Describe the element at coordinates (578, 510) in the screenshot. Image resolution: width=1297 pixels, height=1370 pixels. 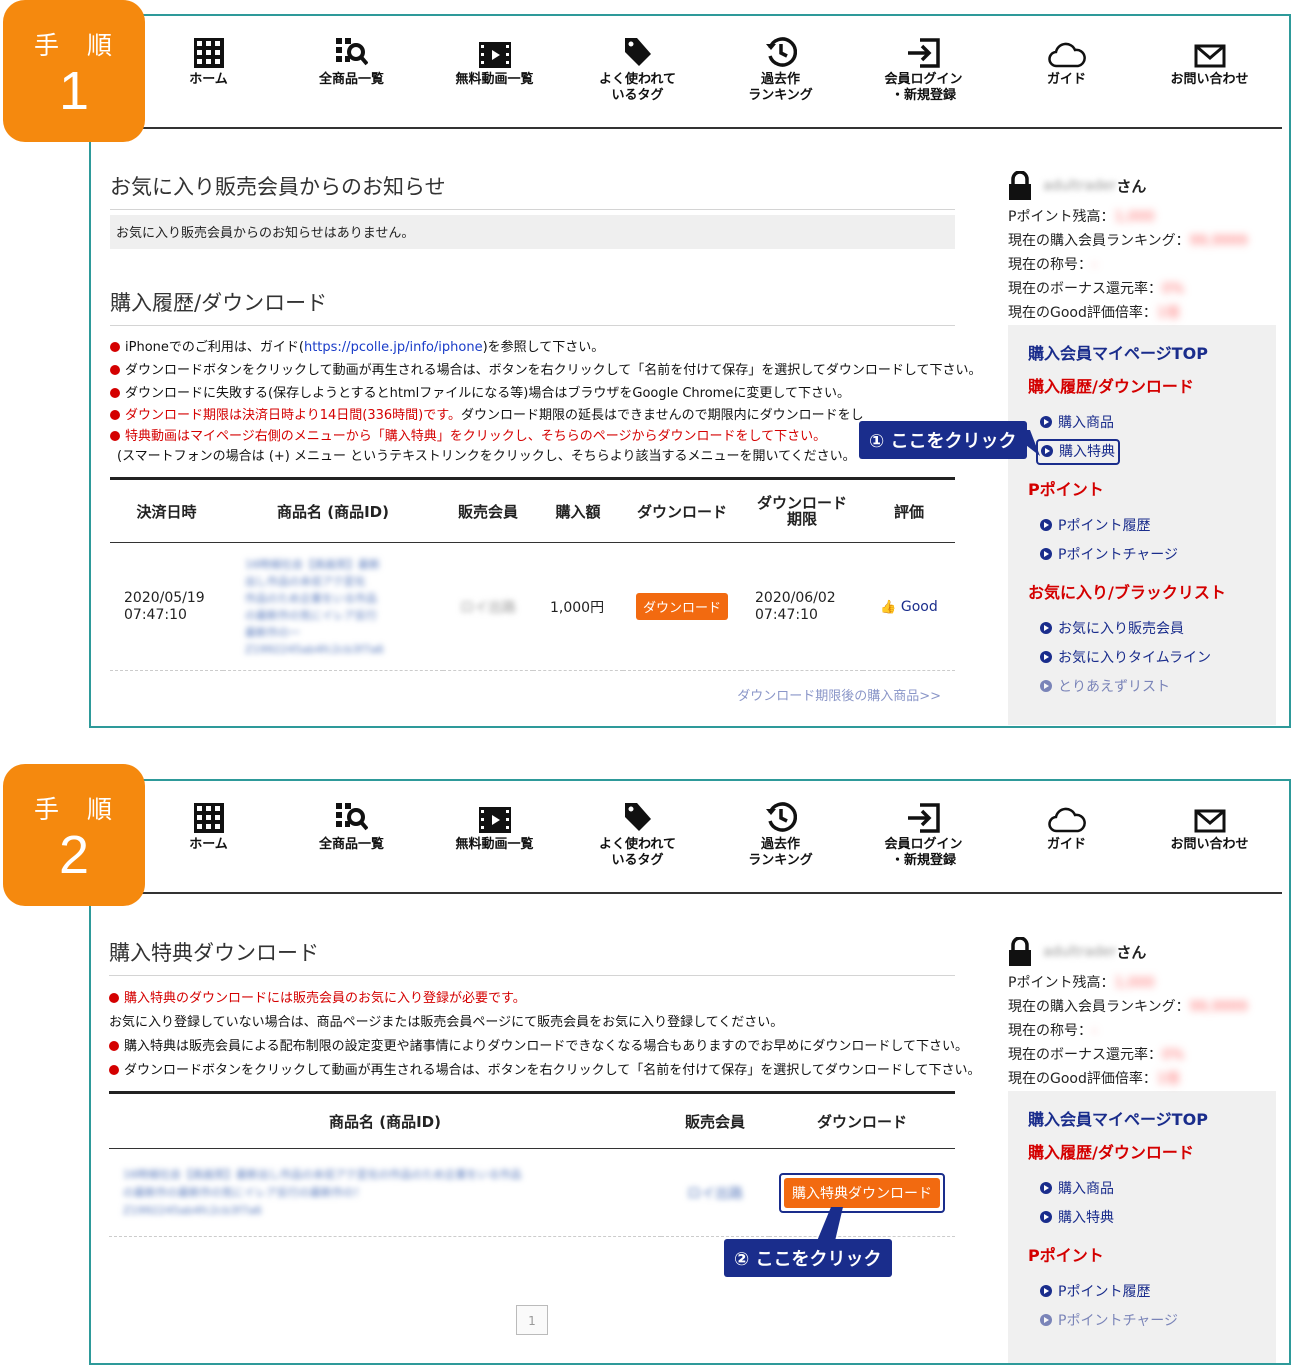
I see `col-price: 購入額` at that location.